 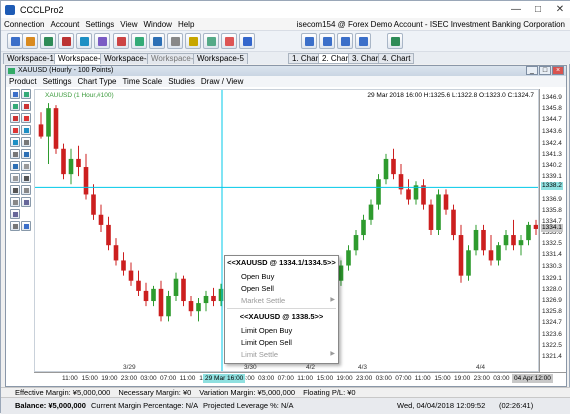 What do you see at coordinates (128, 24) in the screenshot?
I see `menu-view: View` at bounding box center [128, 24].